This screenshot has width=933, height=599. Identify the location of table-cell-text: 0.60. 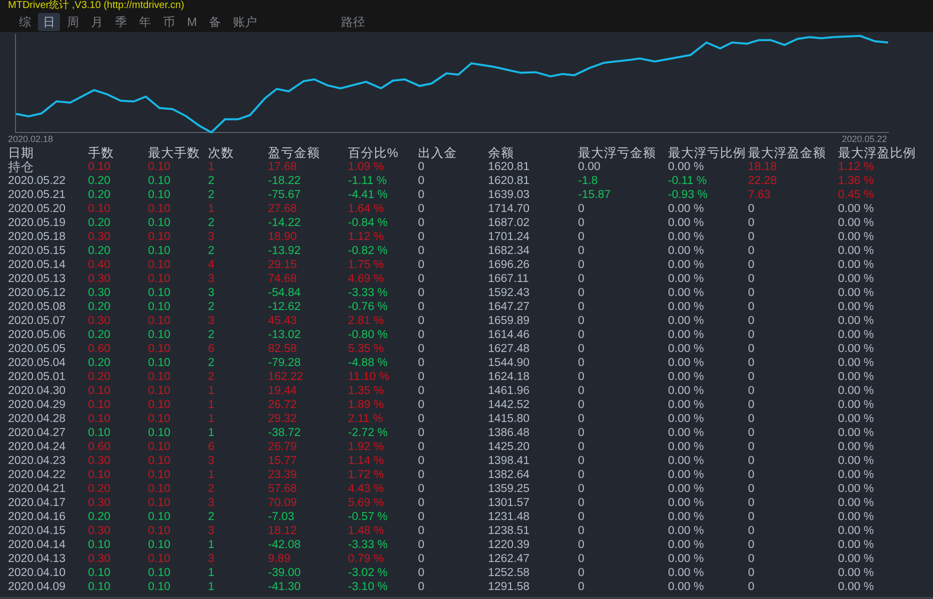
(100, 349).